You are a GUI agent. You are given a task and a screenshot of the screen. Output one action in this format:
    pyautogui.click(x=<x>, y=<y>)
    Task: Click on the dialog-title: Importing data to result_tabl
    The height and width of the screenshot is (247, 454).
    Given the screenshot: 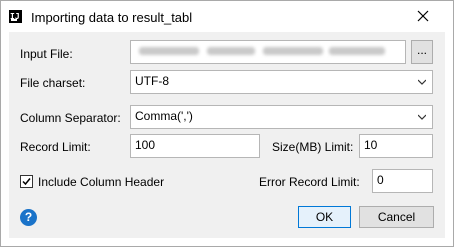 What is the action you would take?
    pyautogui.click(x=112, y=17)
    